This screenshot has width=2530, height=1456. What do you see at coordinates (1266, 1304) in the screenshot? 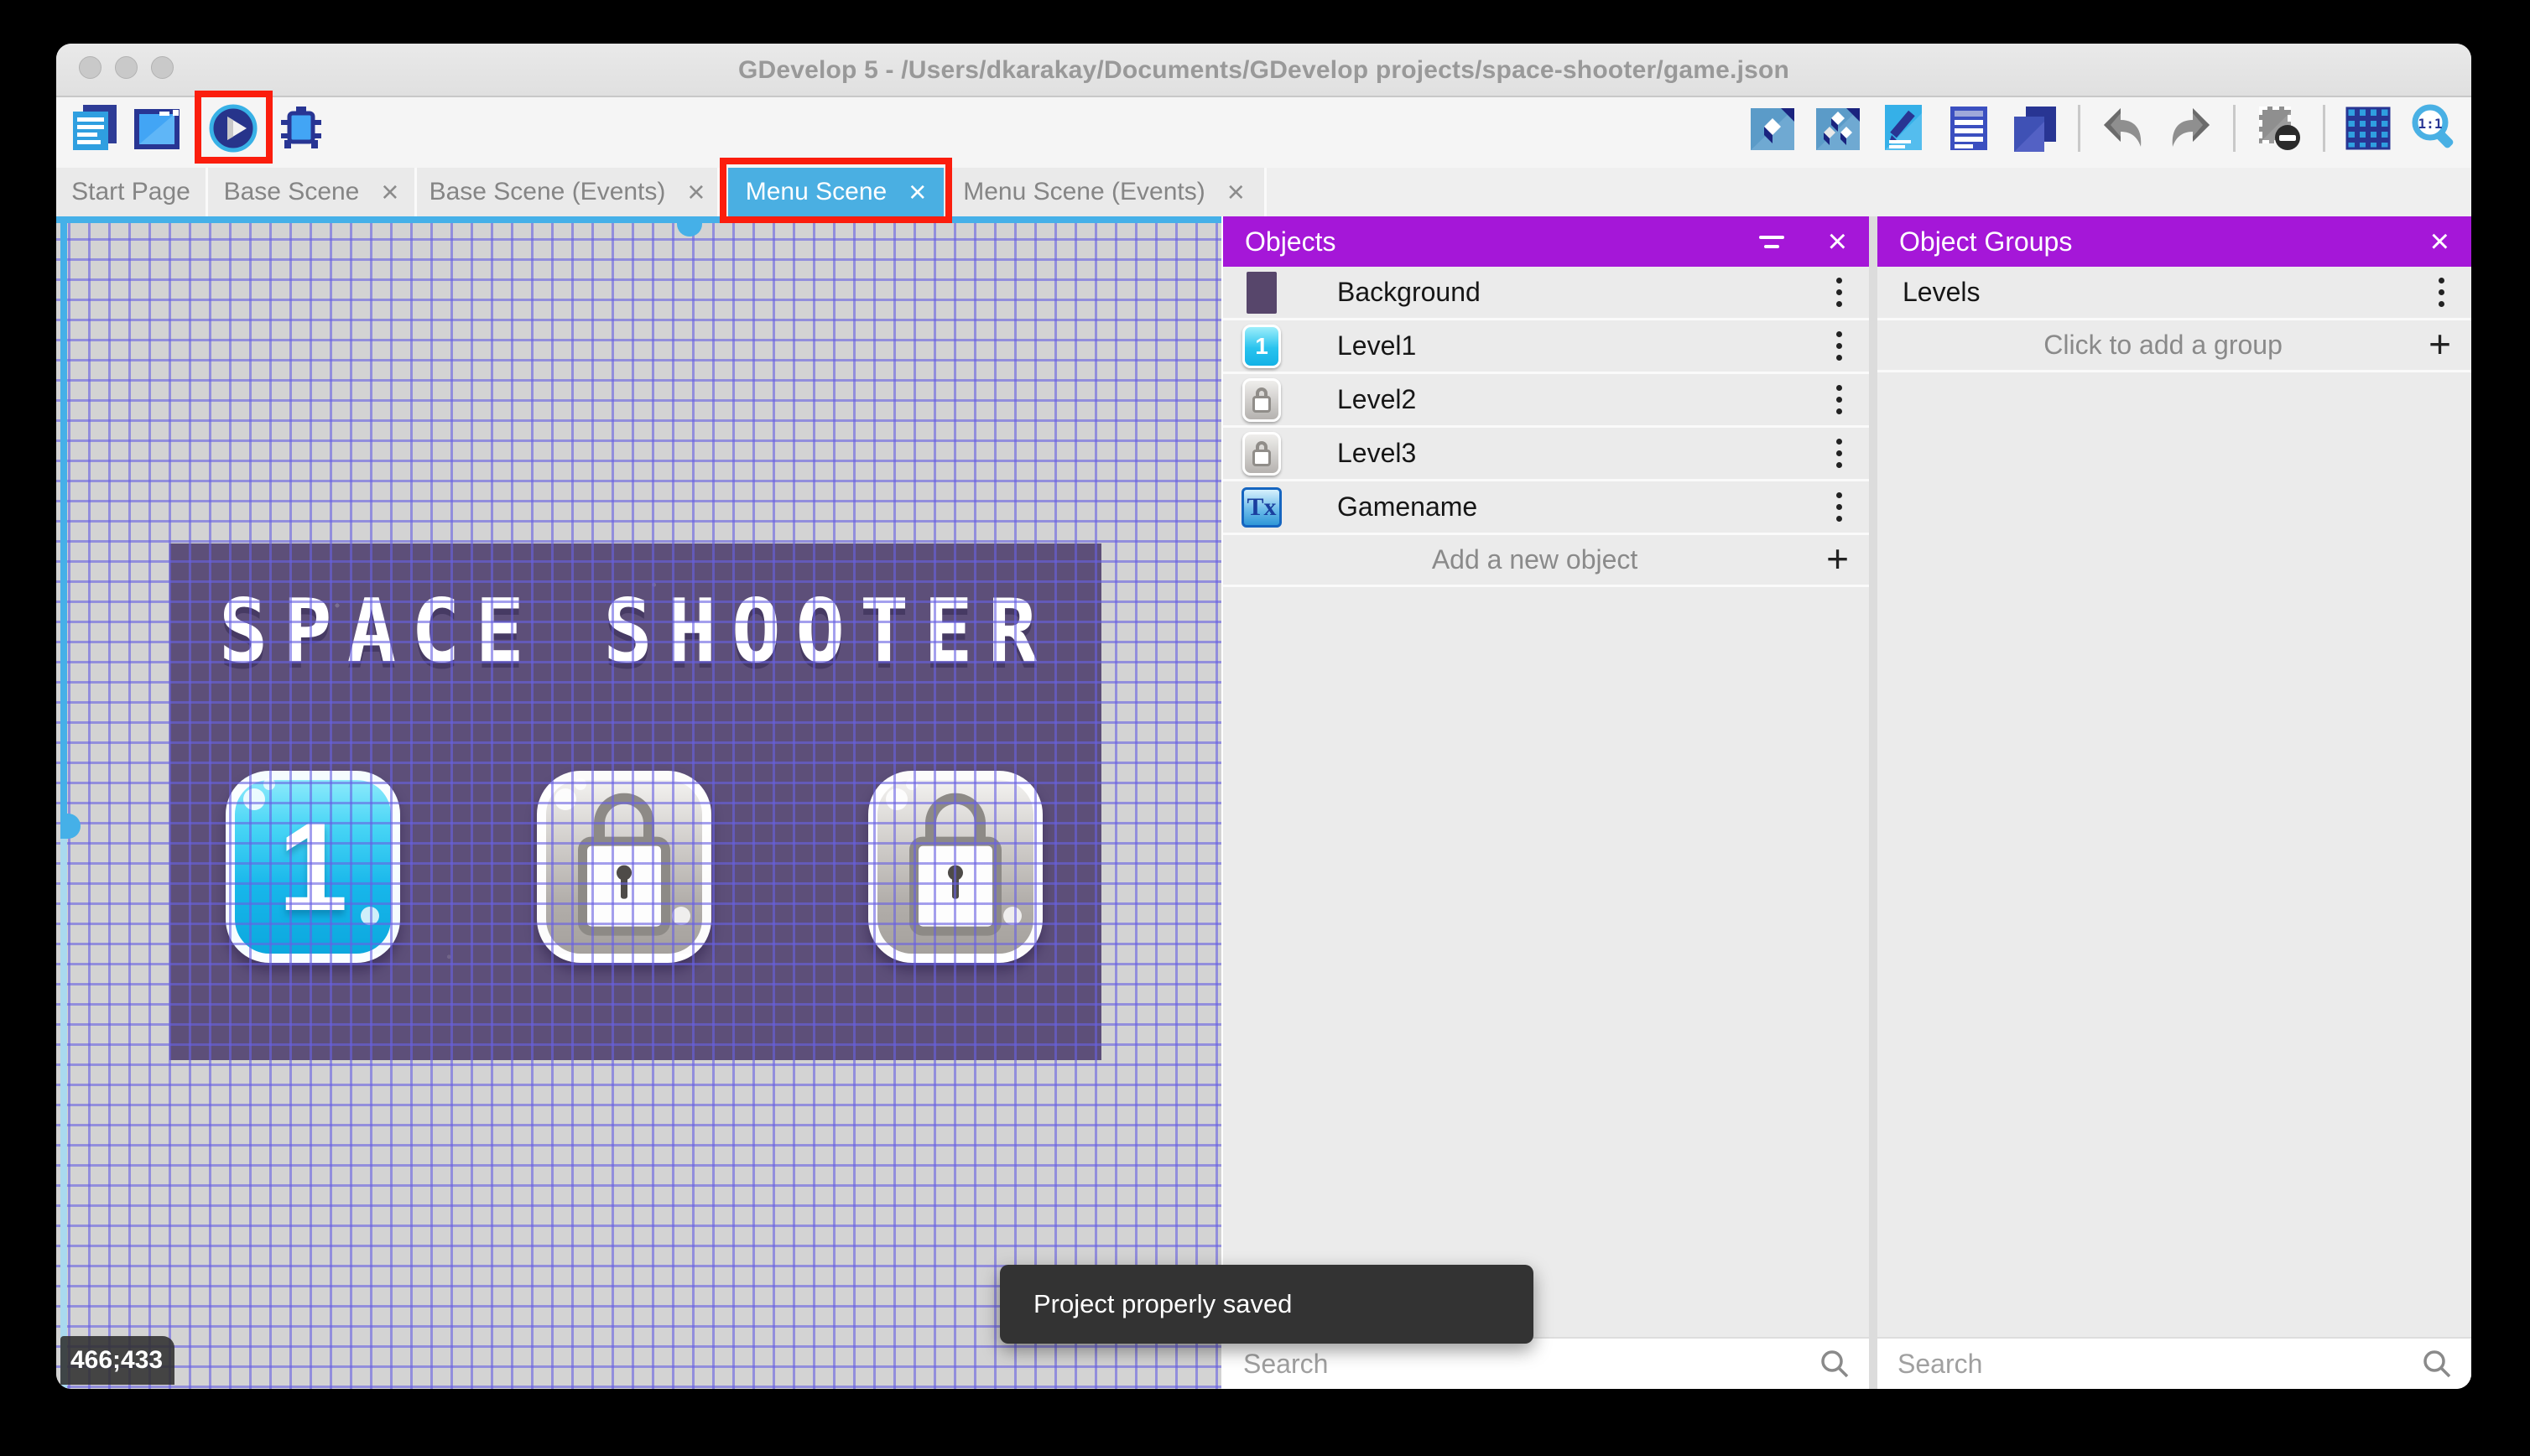
I see `save-toast: Project properly saved` at bounding box center [1266, 1304].